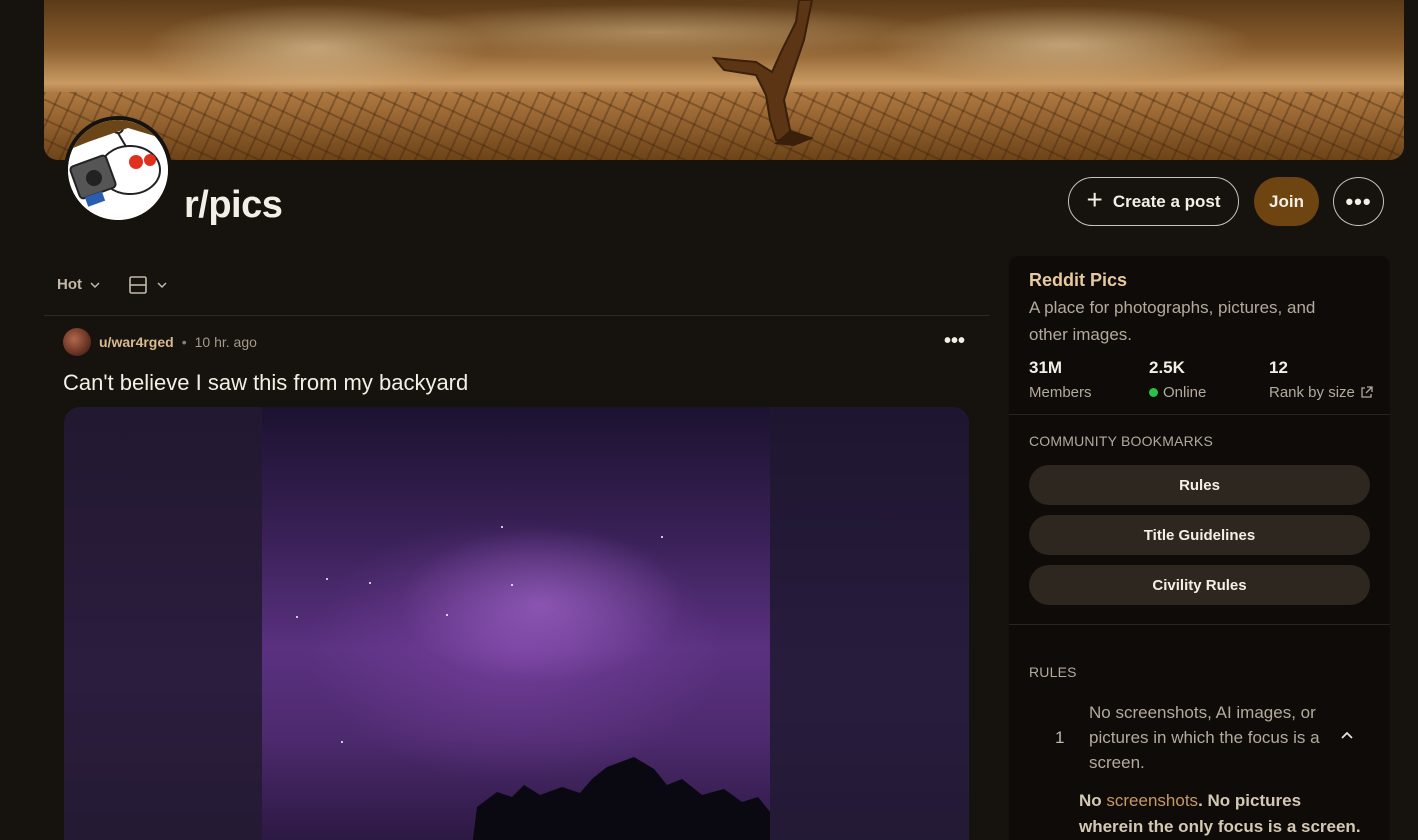  What do you see at coordinates (1278, 367) in the screenshot?
I see `stat-value: 12` at bounding box center [1278, 367].